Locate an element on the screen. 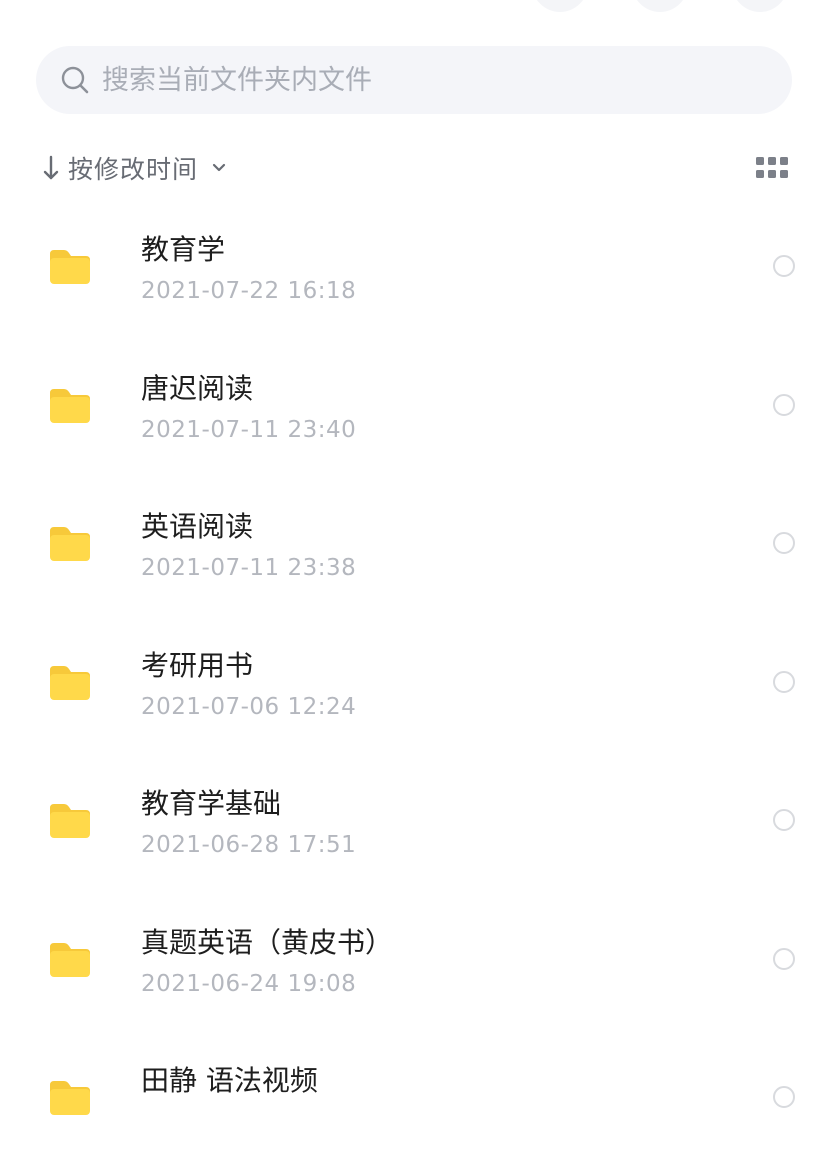 This screenshot has width=828, height=1168. file-name: 教育学基础 is located at coordinates (211, 803).